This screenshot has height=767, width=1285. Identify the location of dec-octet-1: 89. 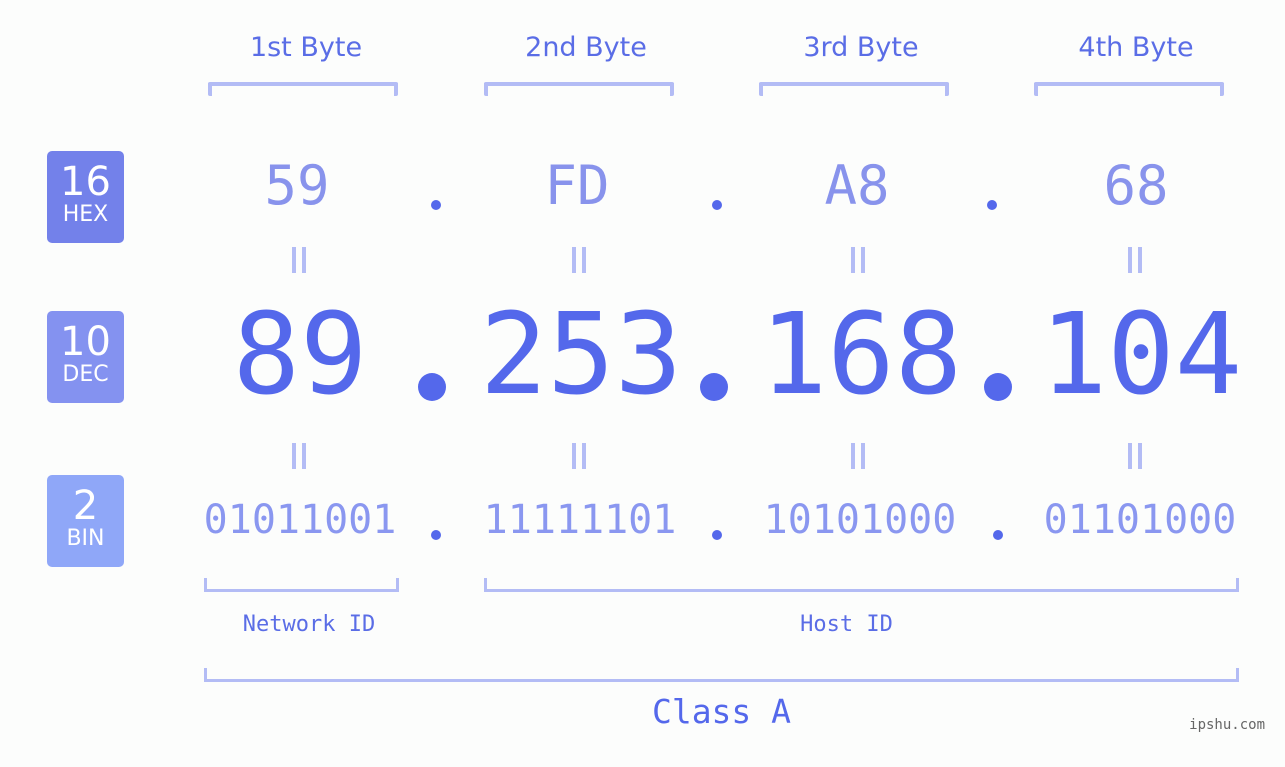
(300, 355).